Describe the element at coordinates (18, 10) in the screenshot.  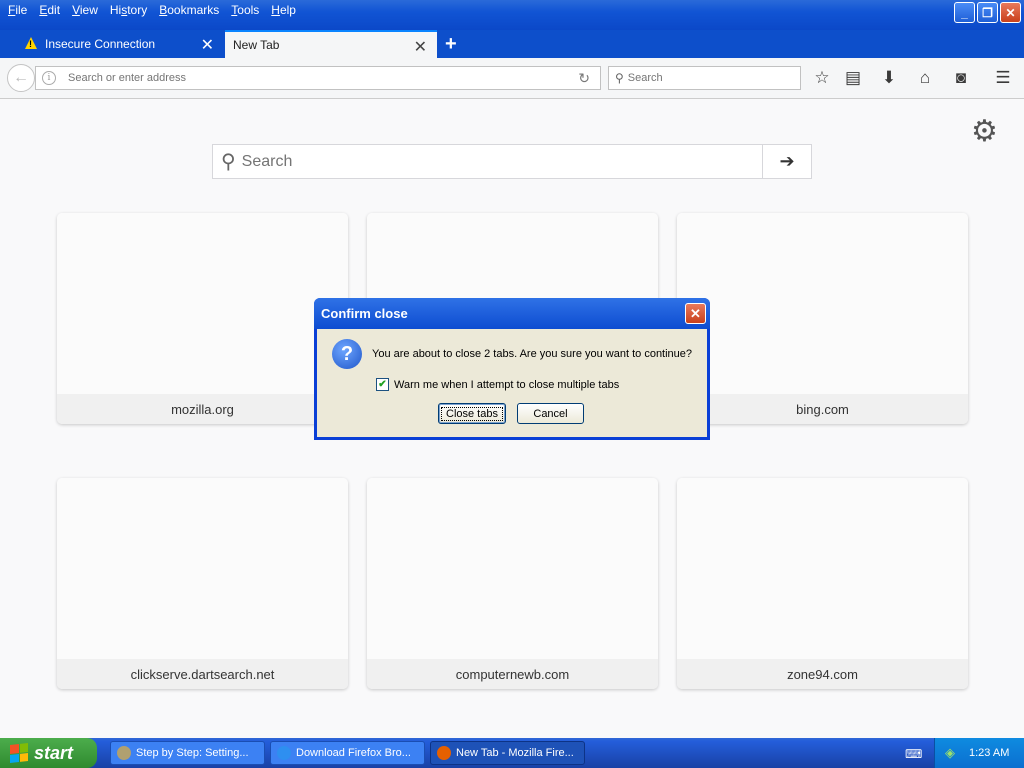
I see `menu-file: File` at that location.